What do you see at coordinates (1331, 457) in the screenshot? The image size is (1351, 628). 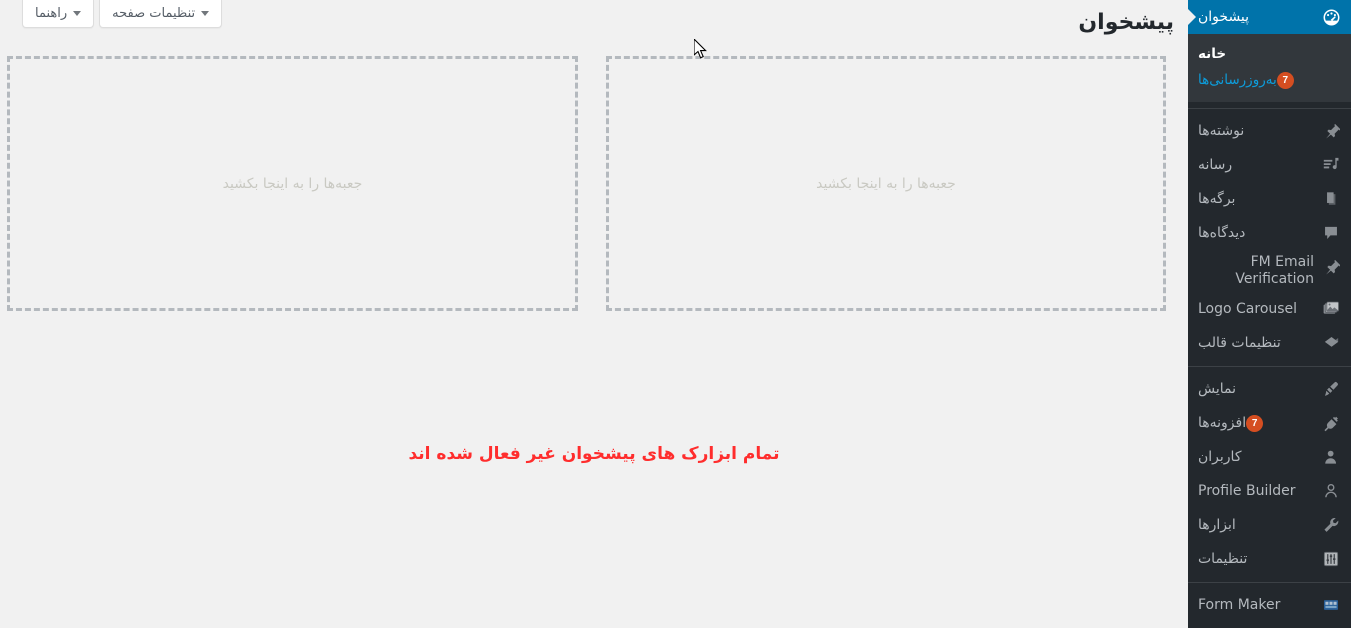 I see `users-icon` at bounding box center [1331, 457].